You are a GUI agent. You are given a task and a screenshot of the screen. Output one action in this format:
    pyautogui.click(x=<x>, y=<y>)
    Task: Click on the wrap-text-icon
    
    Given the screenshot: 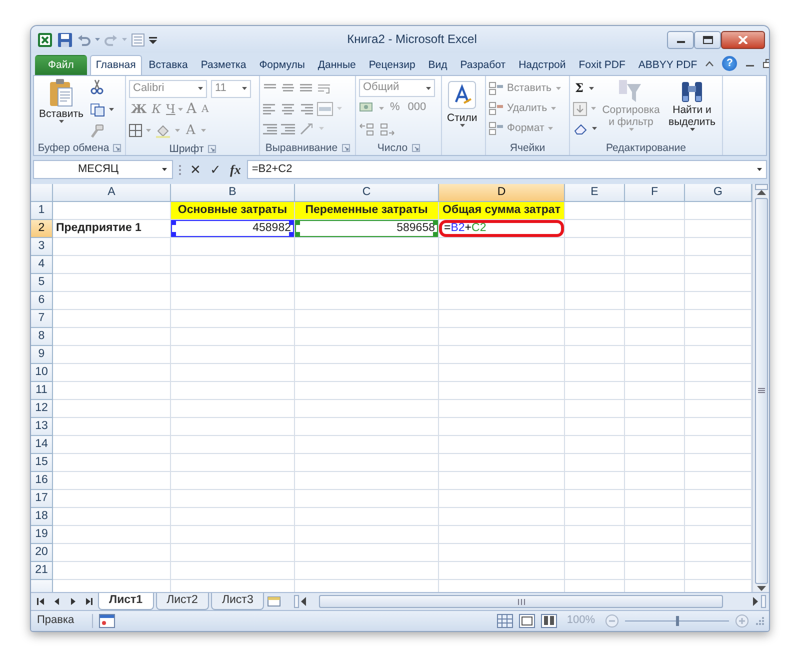 What is the action you would take?
    pyautogui.click(x=324, y=89)
    